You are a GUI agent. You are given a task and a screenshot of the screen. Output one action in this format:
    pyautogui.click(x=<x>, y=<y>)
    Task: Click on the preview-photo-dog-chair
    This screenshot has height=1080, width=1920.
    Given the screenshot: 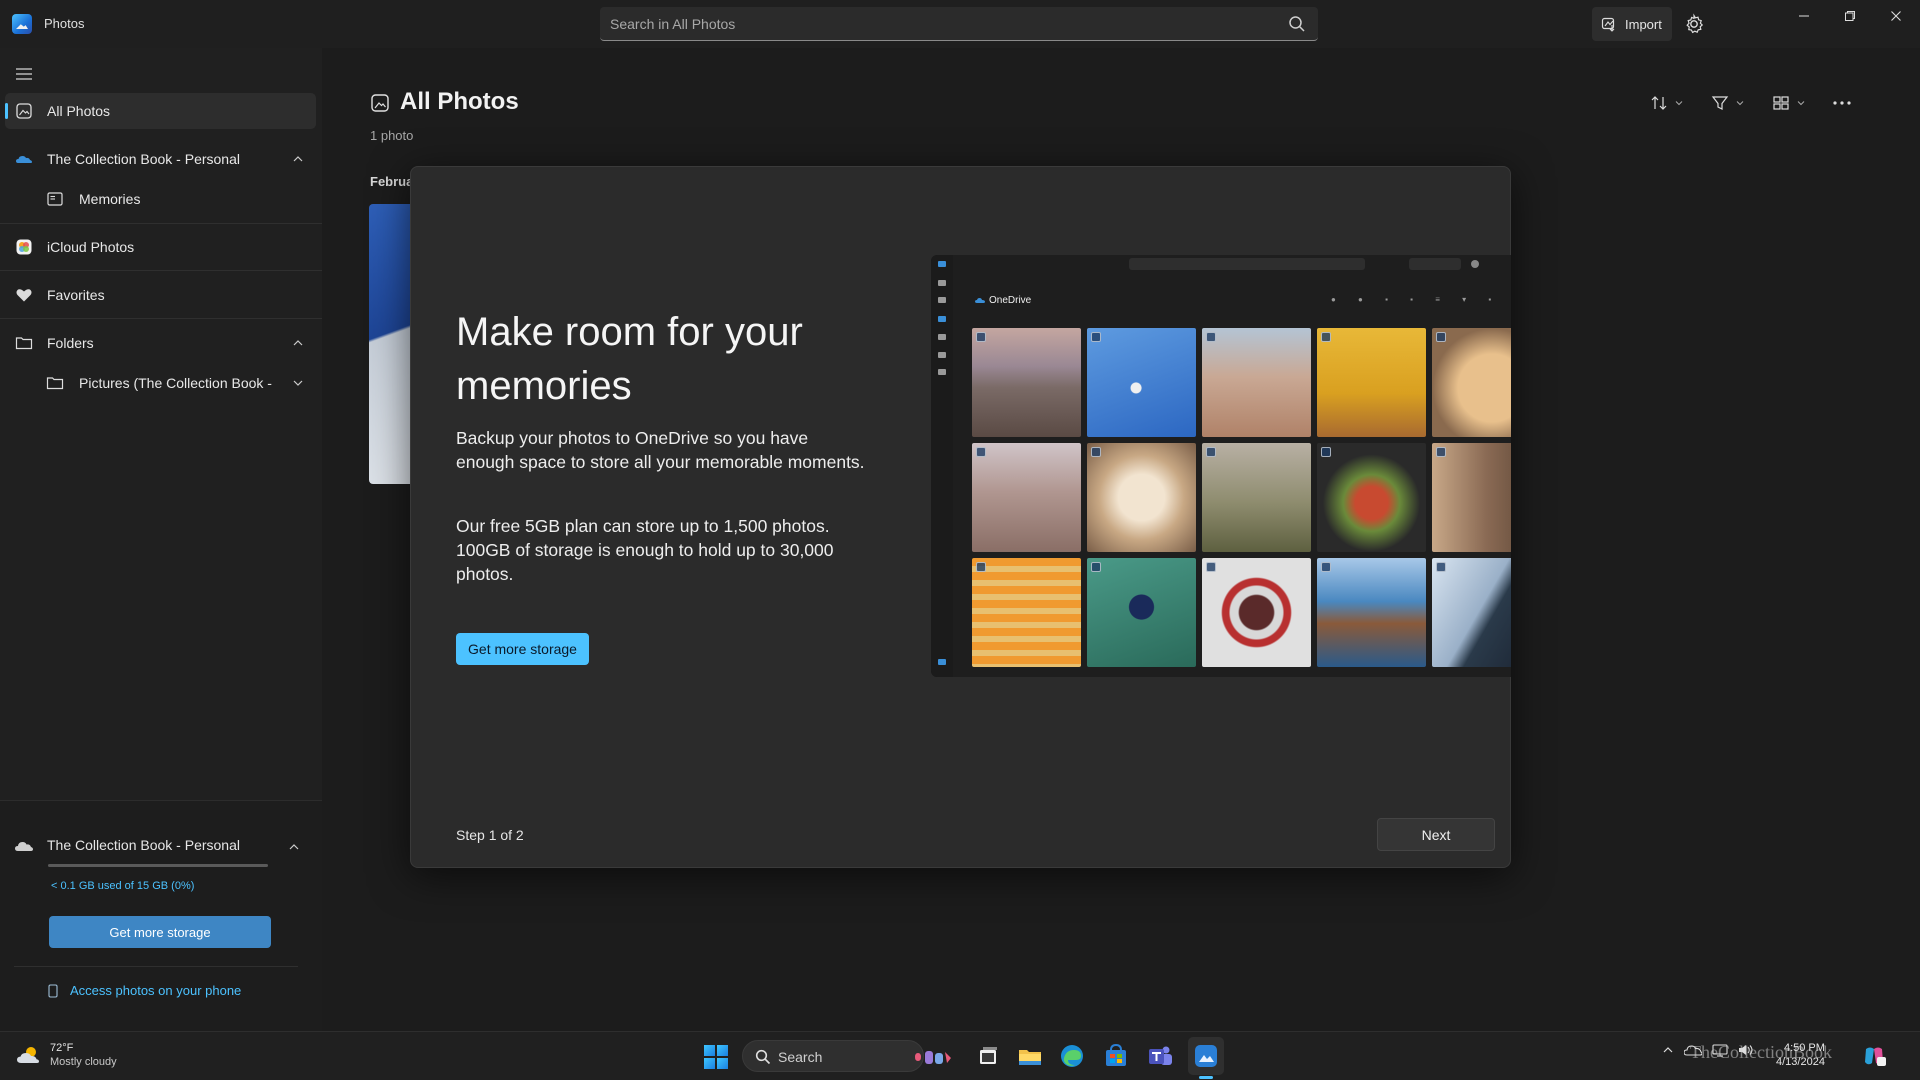 What is the action you would take?
    pyautogui.click(x=1141, y=497)
    